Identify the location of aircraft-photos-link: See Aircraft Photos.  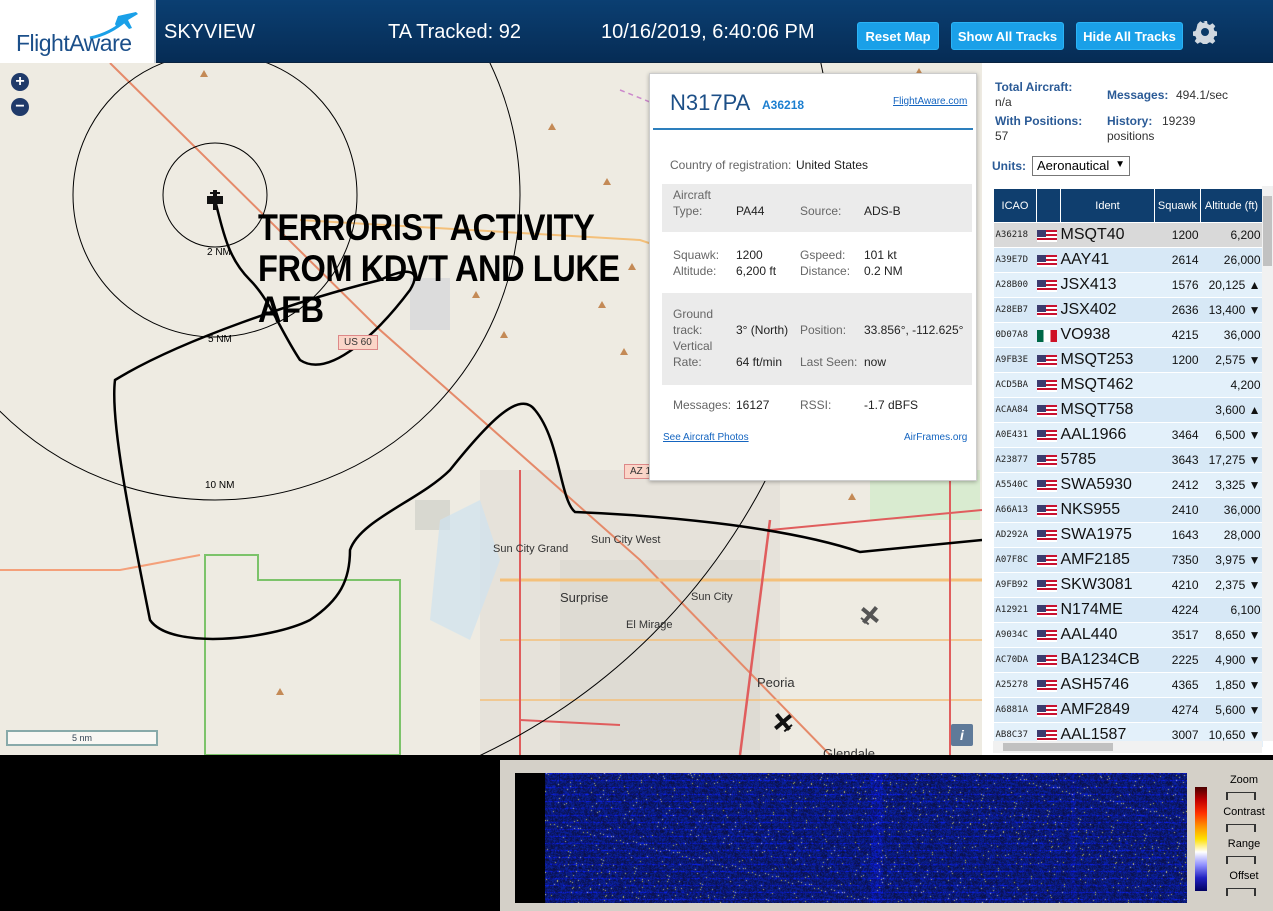
(706, 437).